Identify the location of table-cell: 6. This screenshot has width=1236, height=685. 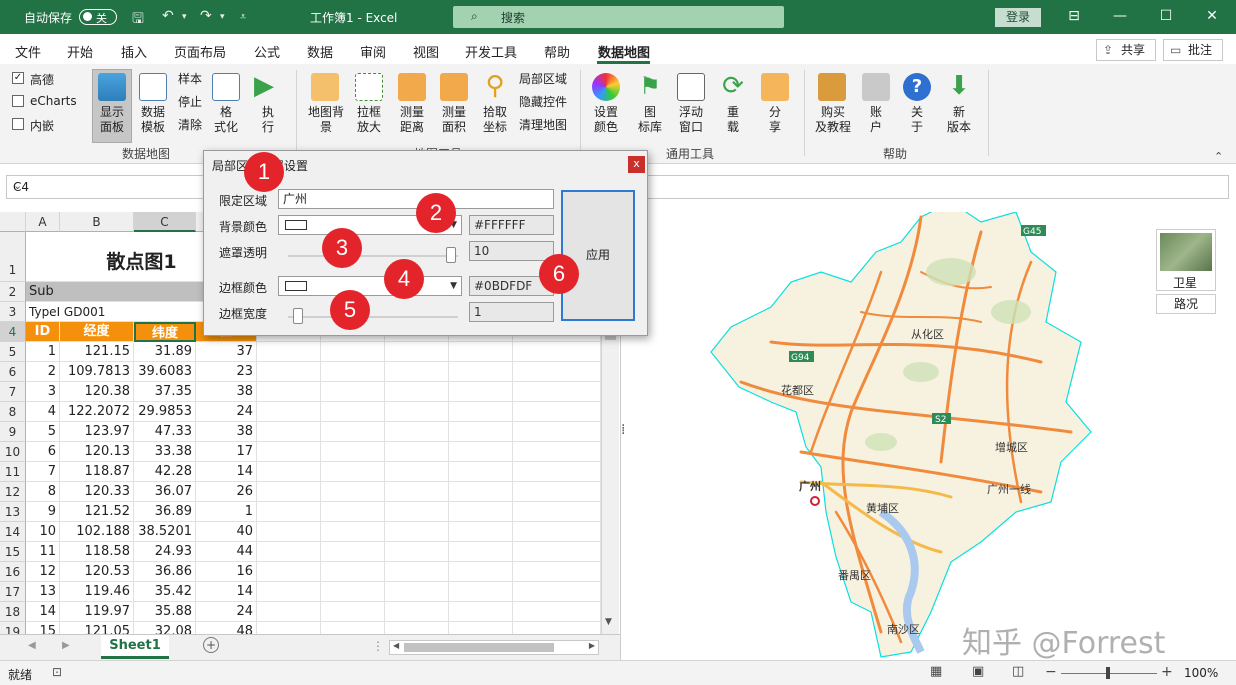
(43, 452).